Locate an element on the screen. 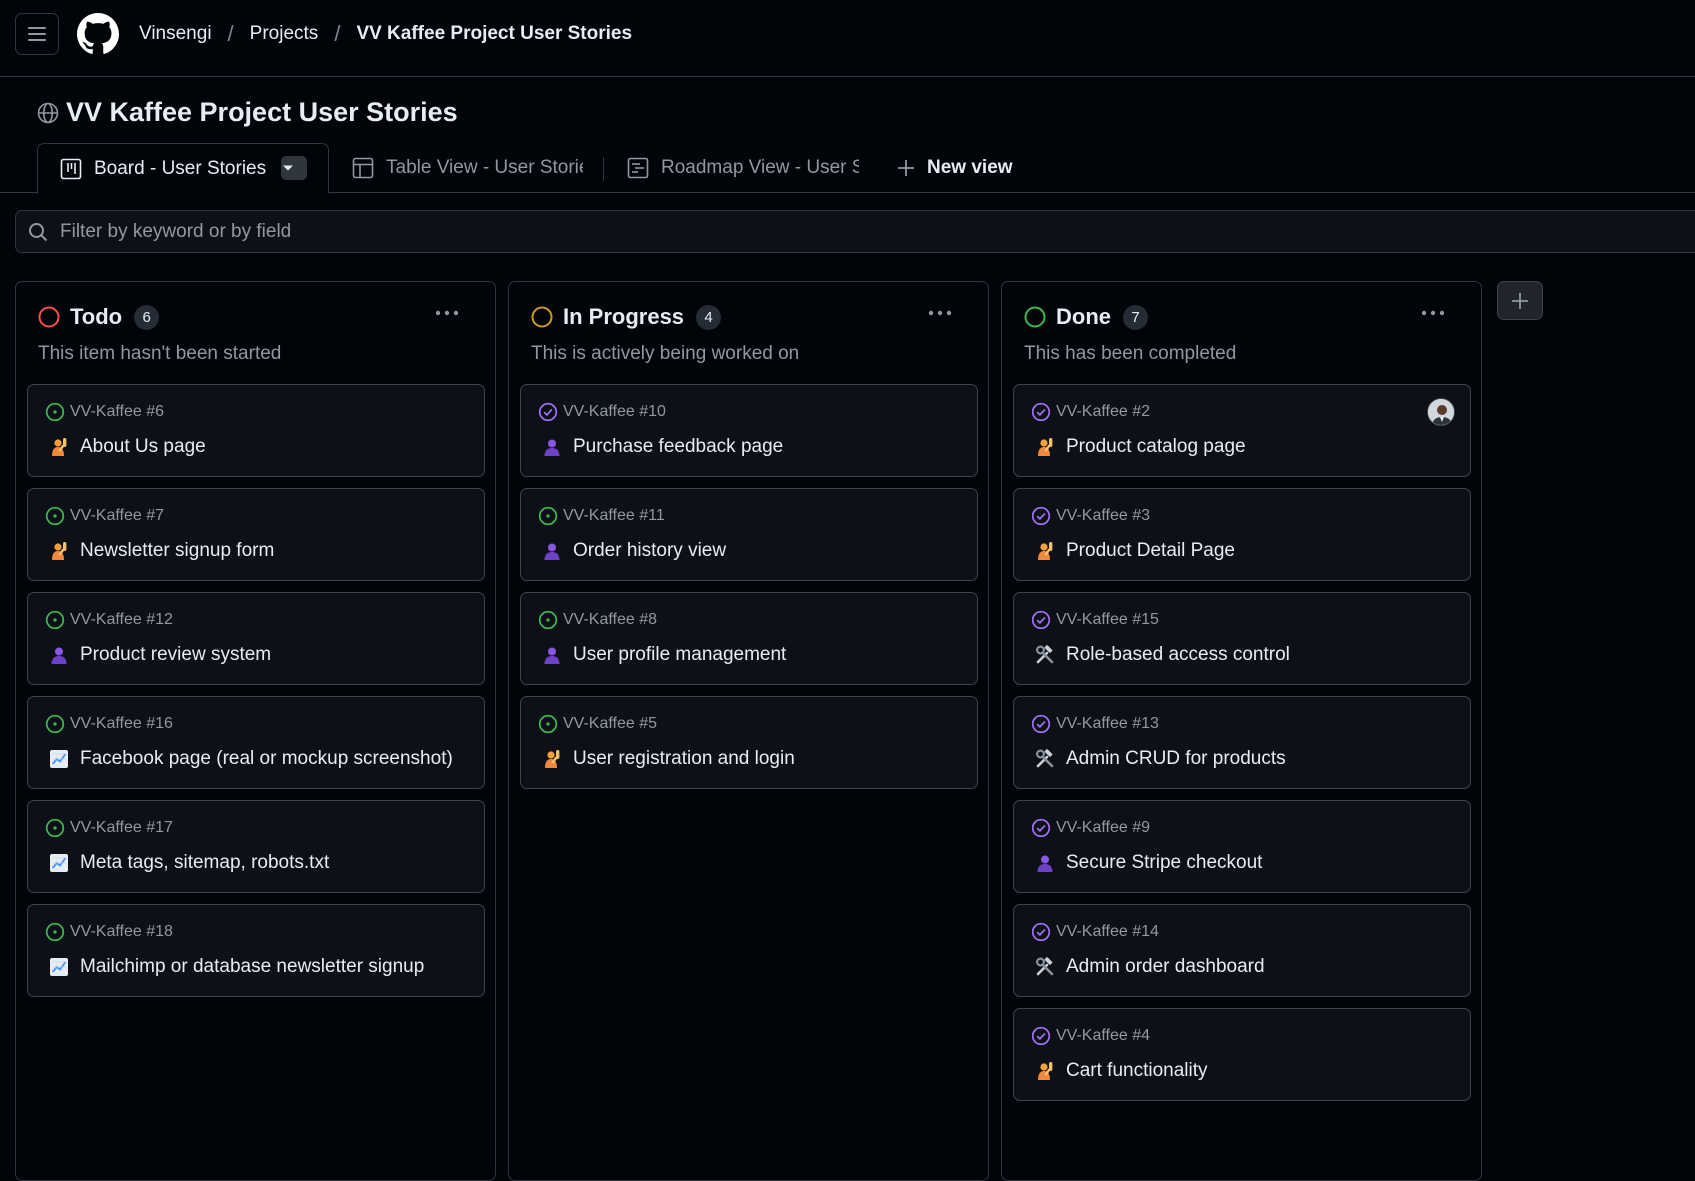 The height and width of the screenshot is (1181, 1695). item-reference-text: VV-Kaffee #14 is located at coordinates (1107, 931).